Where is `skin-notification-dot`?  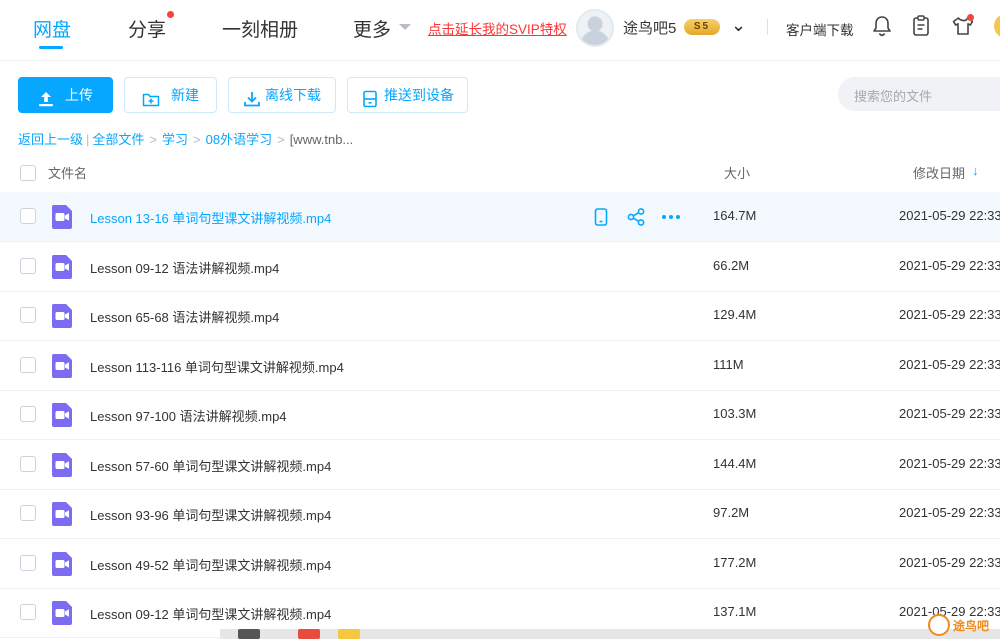
skin-notification-dot is located at coordinates (970, 17).